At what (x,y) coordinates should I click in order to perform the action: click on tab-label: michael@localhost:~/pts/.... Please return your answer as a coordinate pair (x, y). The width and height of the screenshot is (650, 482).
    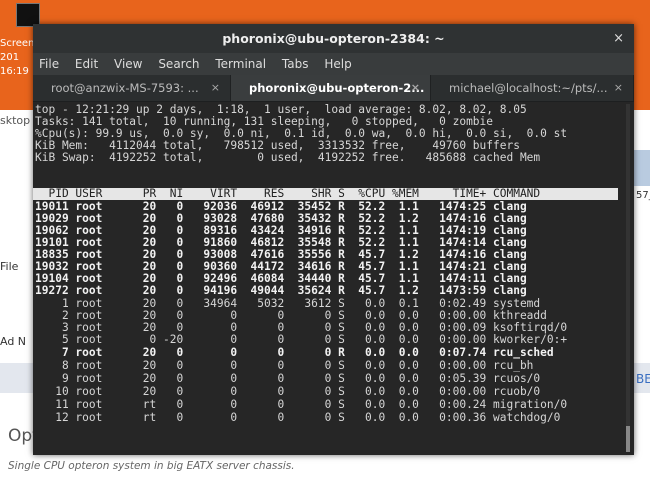
    Looking at the image, I should click on (528, 88).